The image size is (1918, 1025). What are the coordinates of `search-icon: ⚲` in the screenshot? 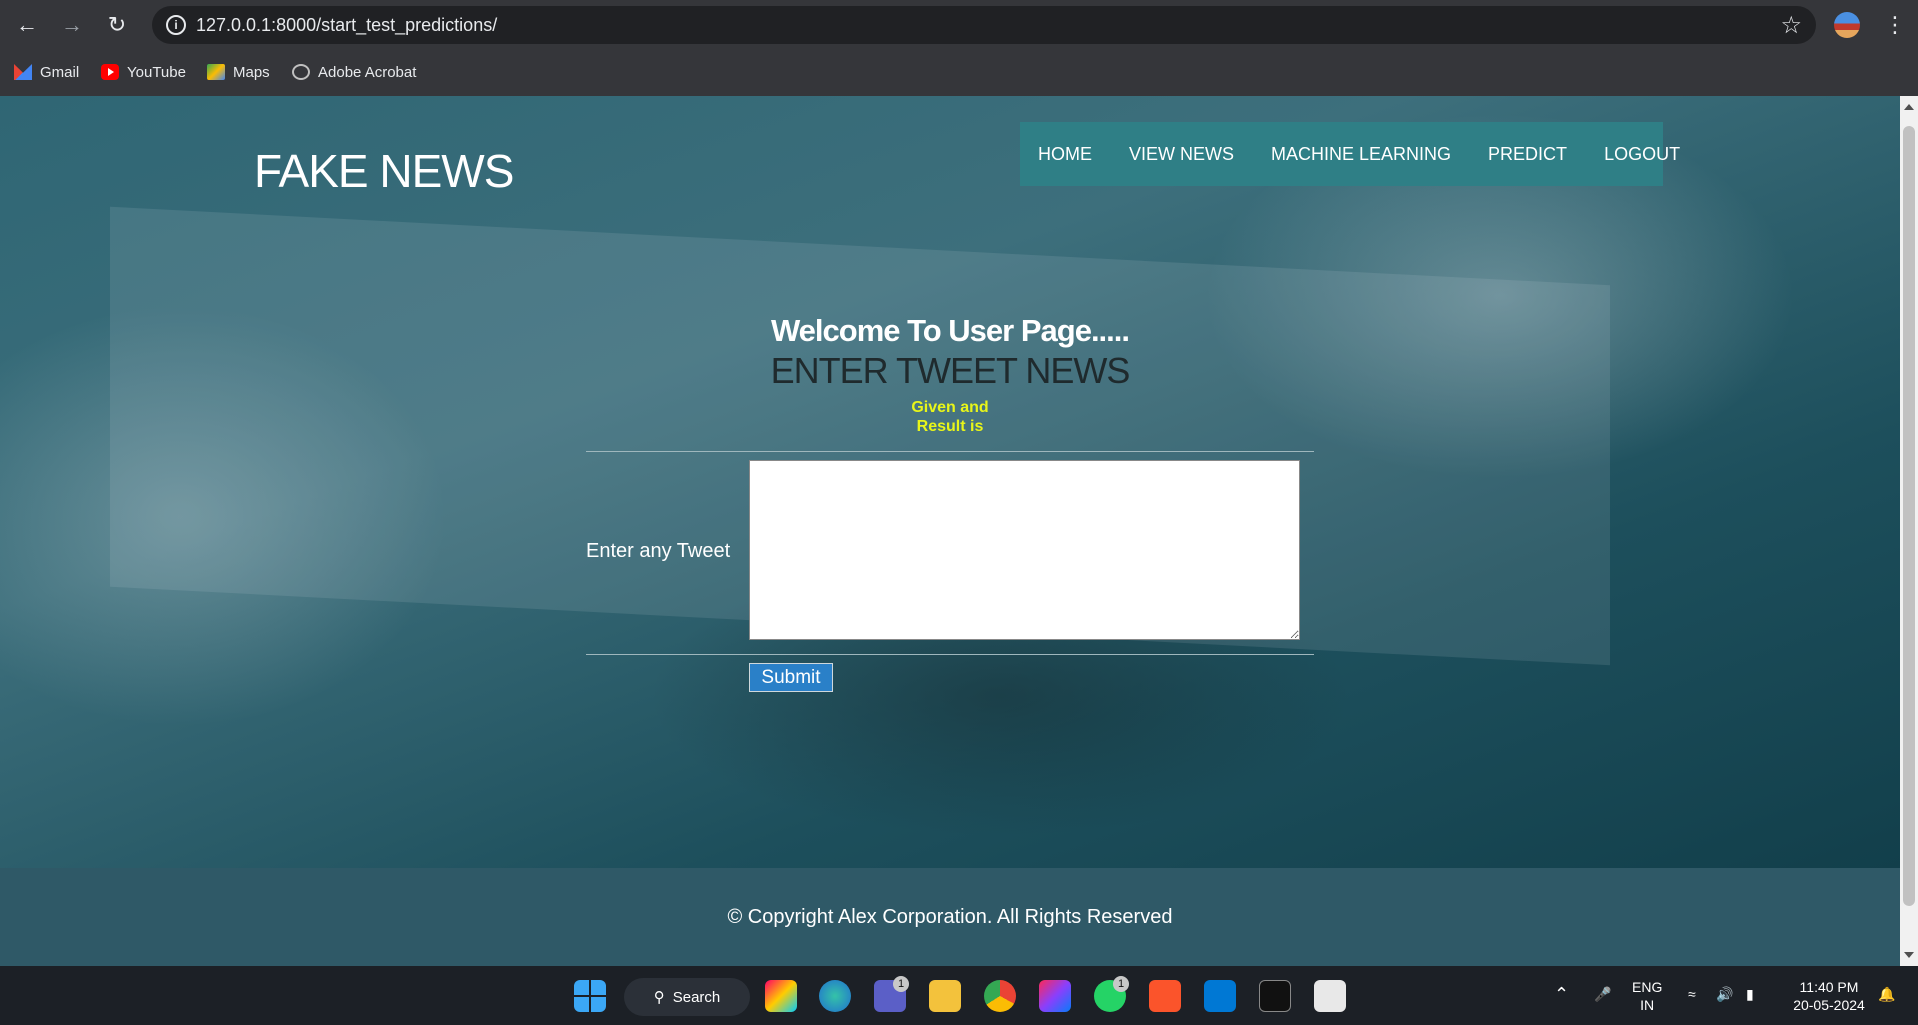 It's located at (659, 997).